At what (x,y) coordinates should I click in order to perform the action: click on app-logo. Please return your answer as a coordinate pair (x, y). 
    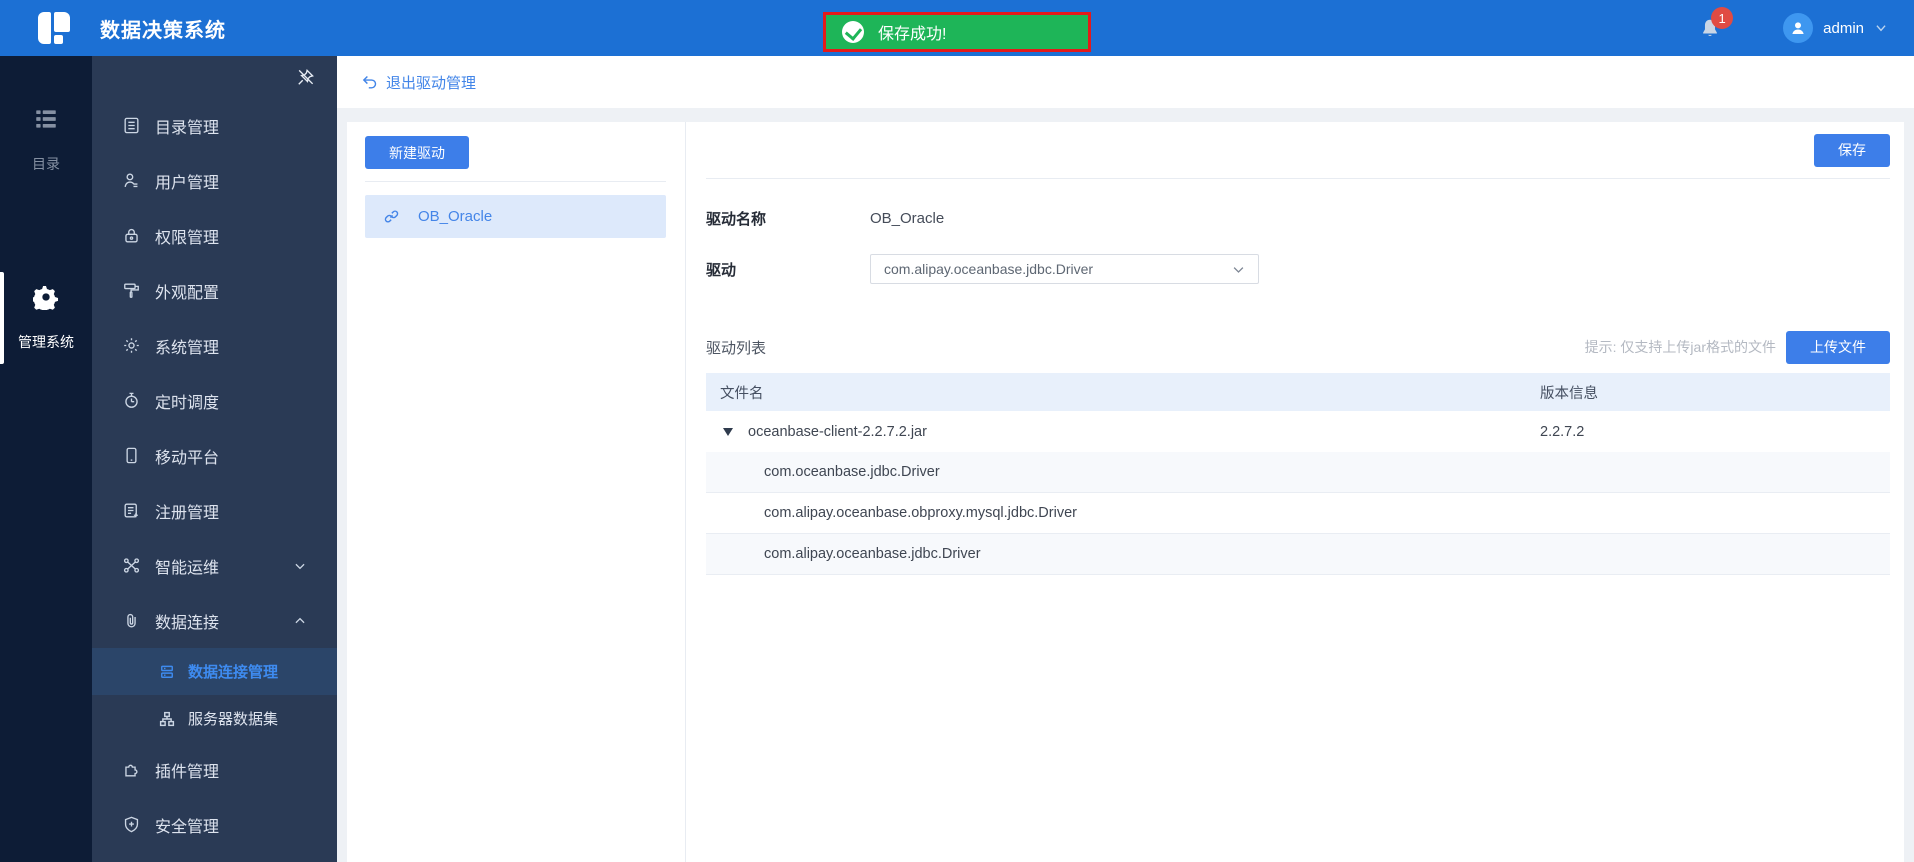
    Looking at the image, I should click on (54, 28).